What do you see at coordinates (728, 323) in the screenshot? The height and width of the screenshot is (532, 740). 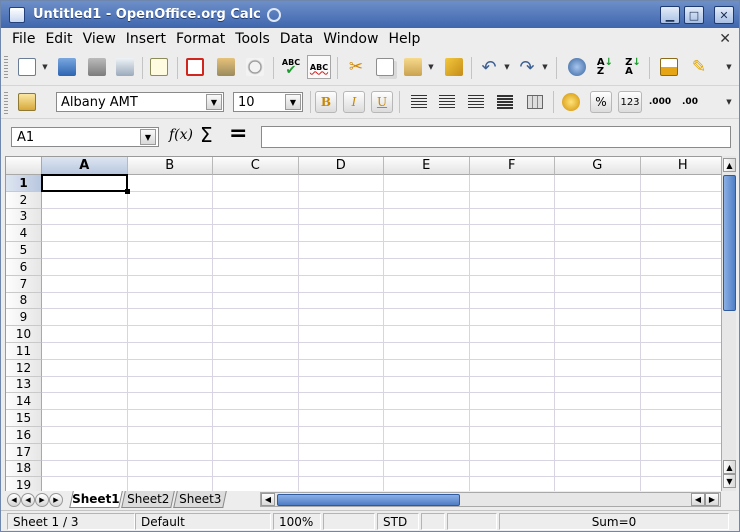 I see `vertical-scrollbar: ▲ ▲ ▼` at bounding box center [728, 323].